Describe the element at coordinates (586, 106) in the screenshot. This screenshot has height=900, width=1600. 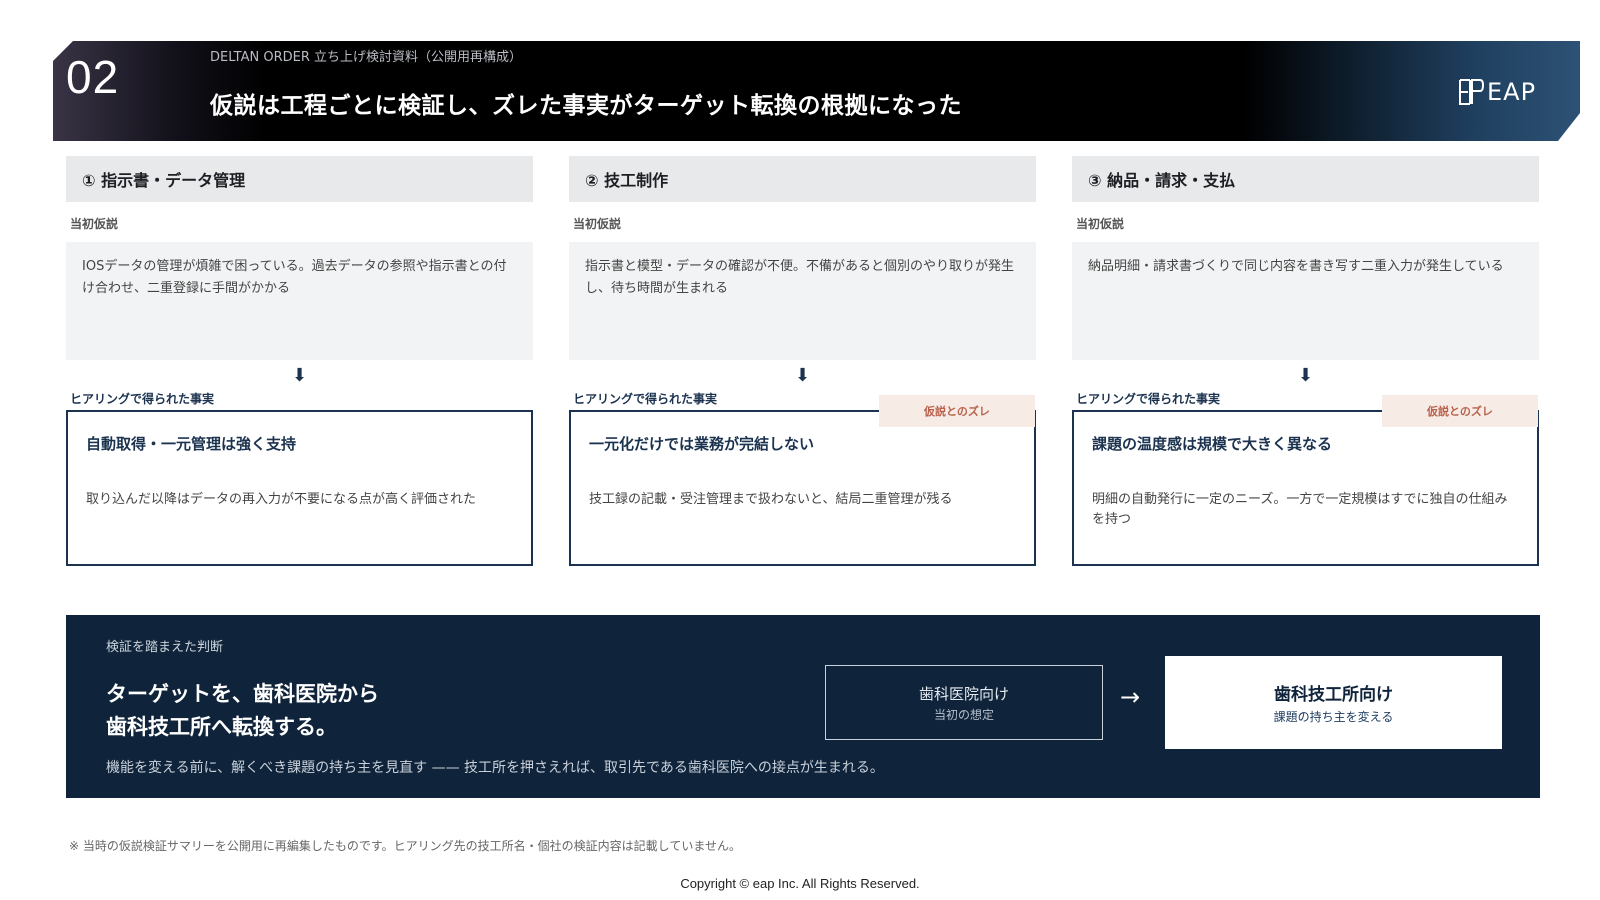
I see `page-title: 仮説は工程ごとに検証し、ズレた事実がターゲット転換の根拠になった` at that location.